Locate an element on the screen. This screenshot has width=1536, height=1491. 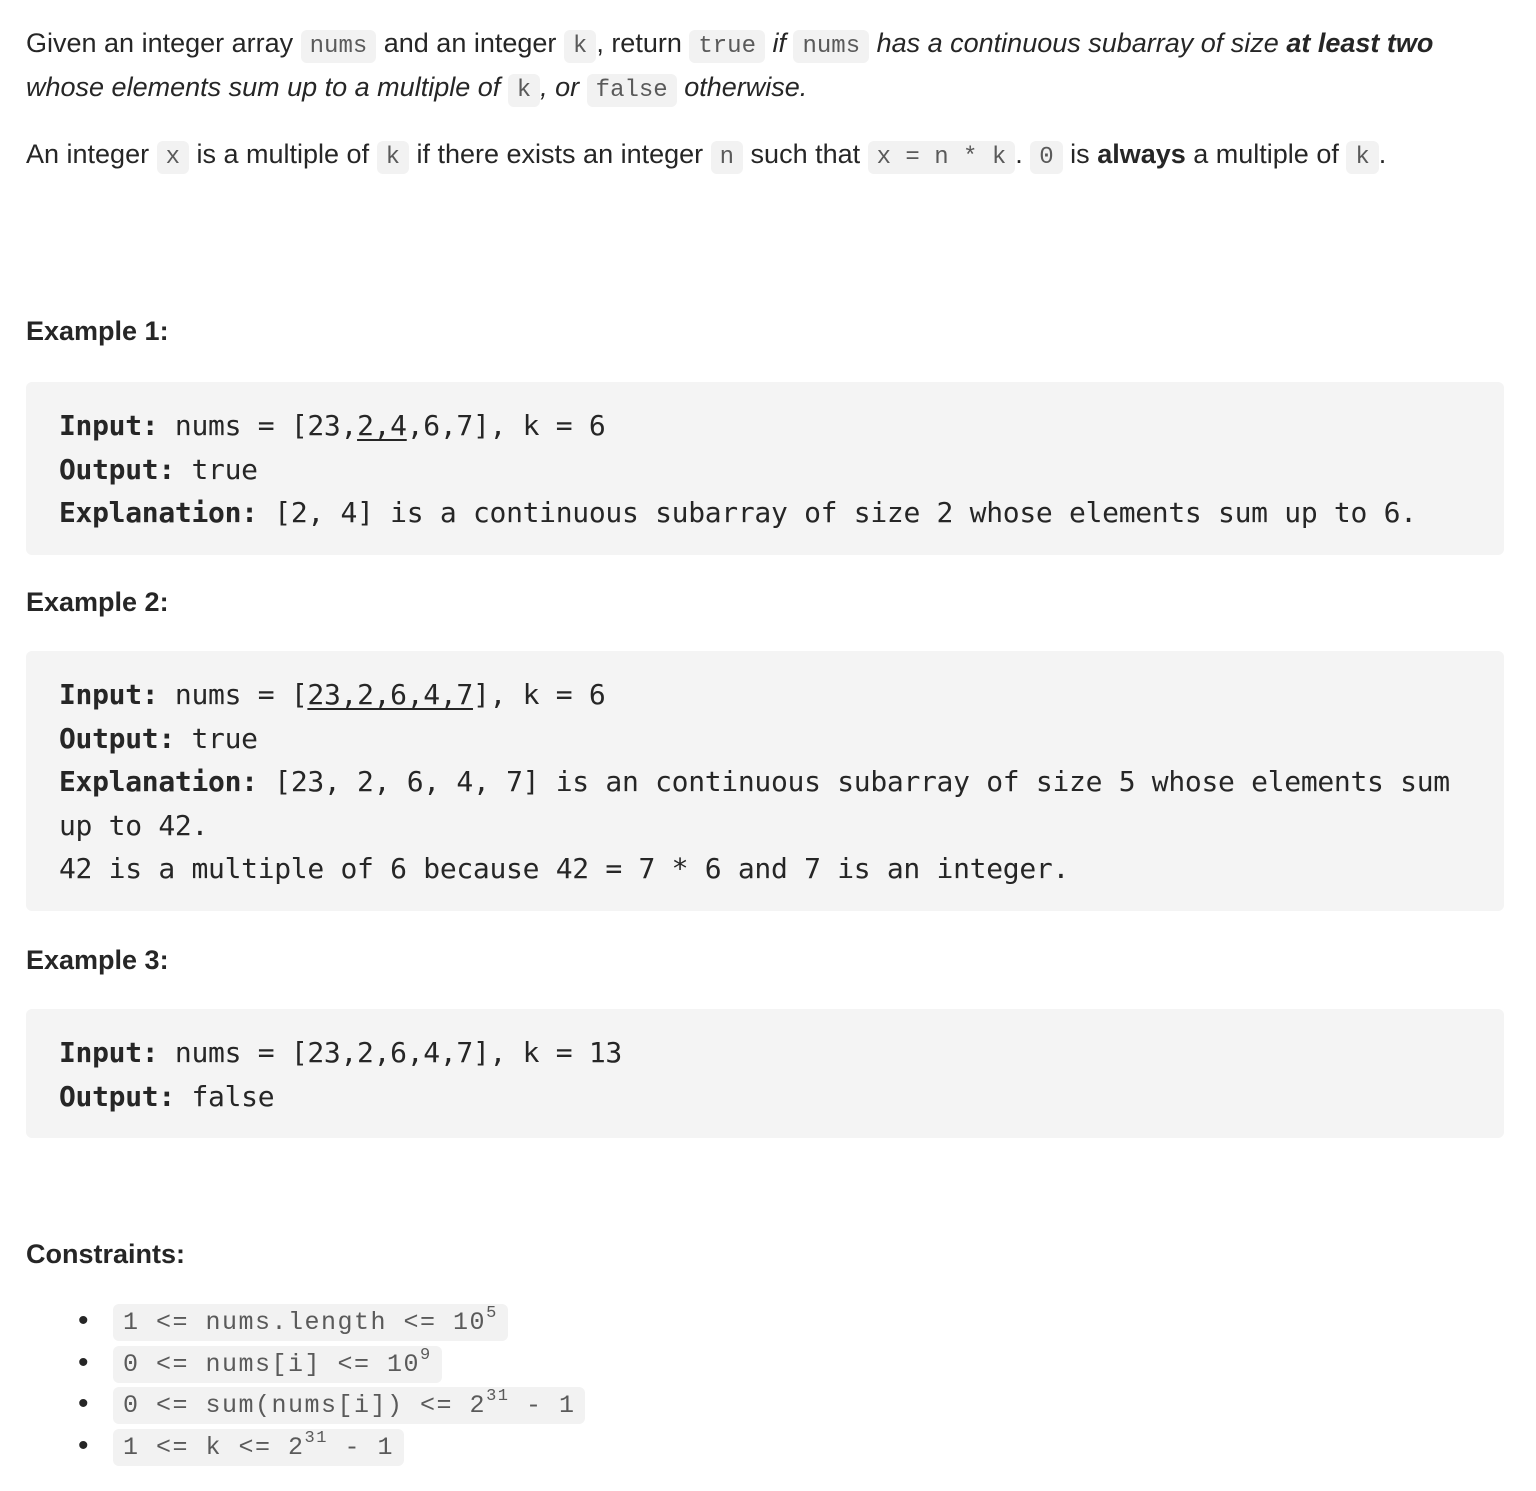
emphasis-at-least-two: at least two is located at coordinates (1360, 43).